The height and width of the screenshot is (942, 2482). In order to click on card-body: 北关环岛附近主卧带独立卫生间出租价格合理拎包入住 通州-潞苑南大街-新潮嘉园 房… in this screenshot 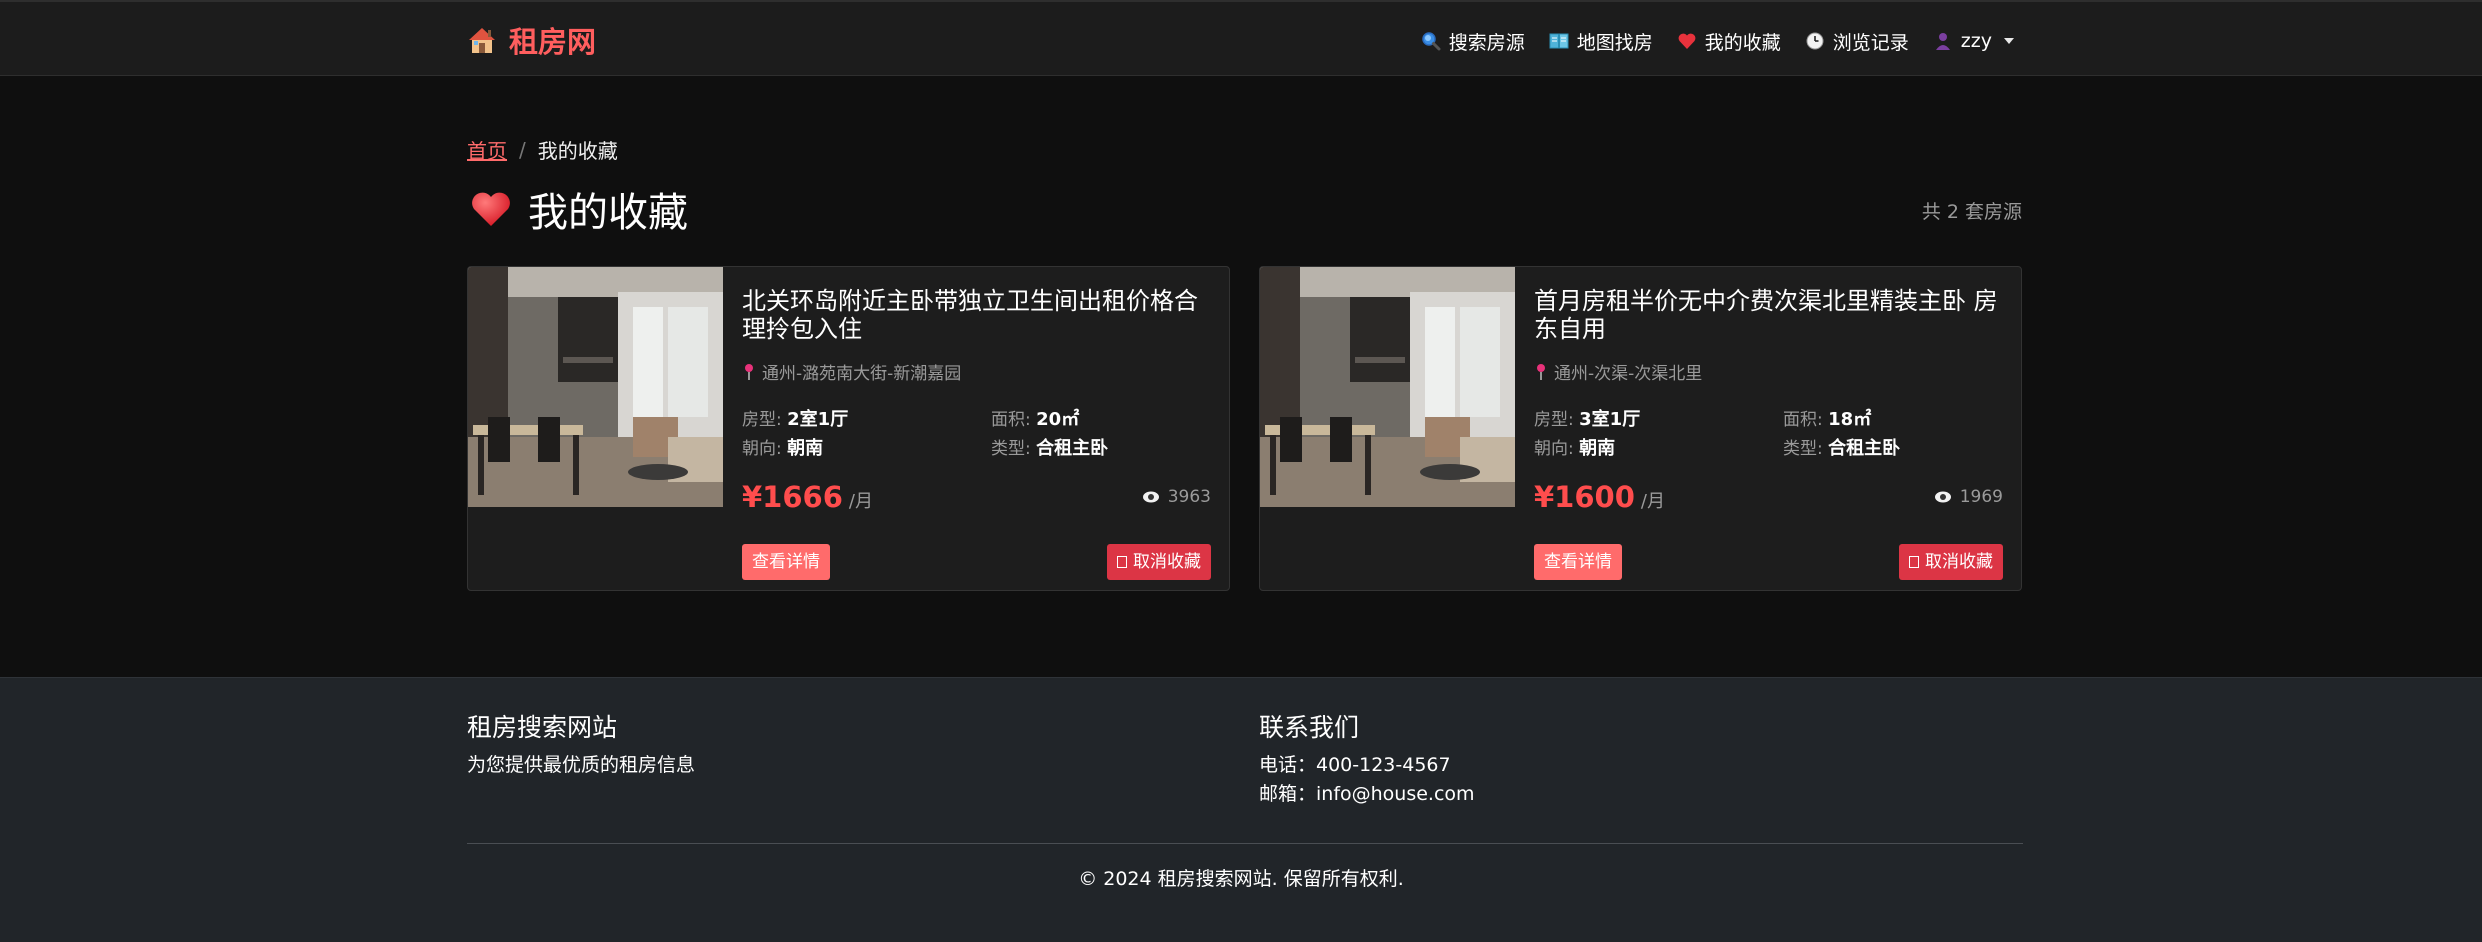, I will do `click(976, 428)`.